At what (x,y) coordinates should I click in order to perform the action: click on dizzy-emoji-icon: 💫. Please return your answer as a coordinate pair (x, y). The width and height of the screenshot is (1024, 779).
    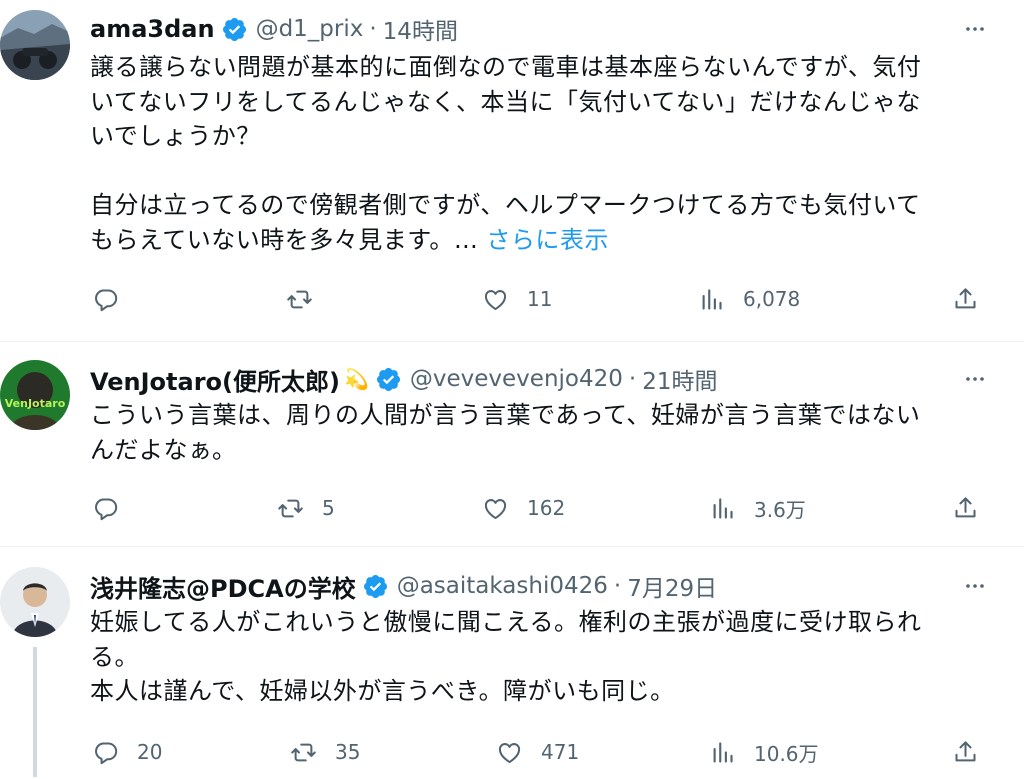
    Looking at the image, I should click on (356, 379).